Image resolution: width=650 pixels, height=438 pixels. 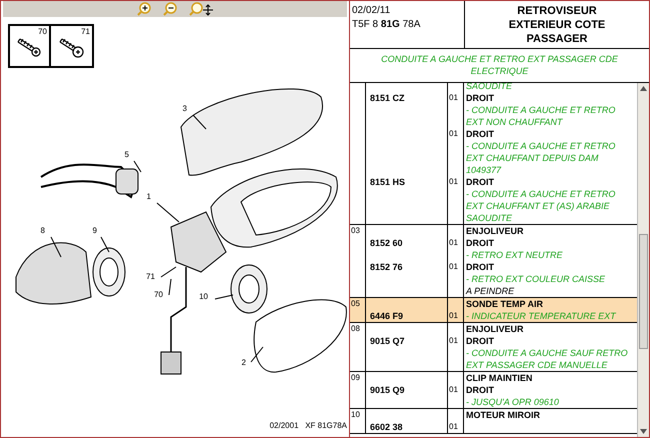 What do you see at coordinates (158, 294) in the screenshot?
I see `callout-number: 70` at bounding box center [158, 294].